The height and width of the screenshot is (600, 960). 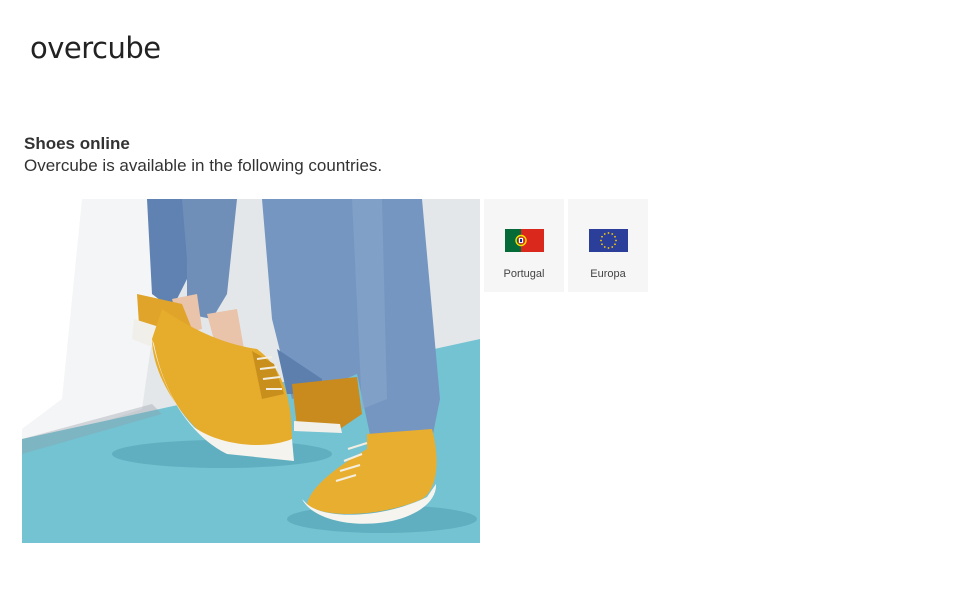 What do you see at coordinates (524, 274) in the screenshot?
I see `country-label: Portugal` at bounding box center [524, 274].